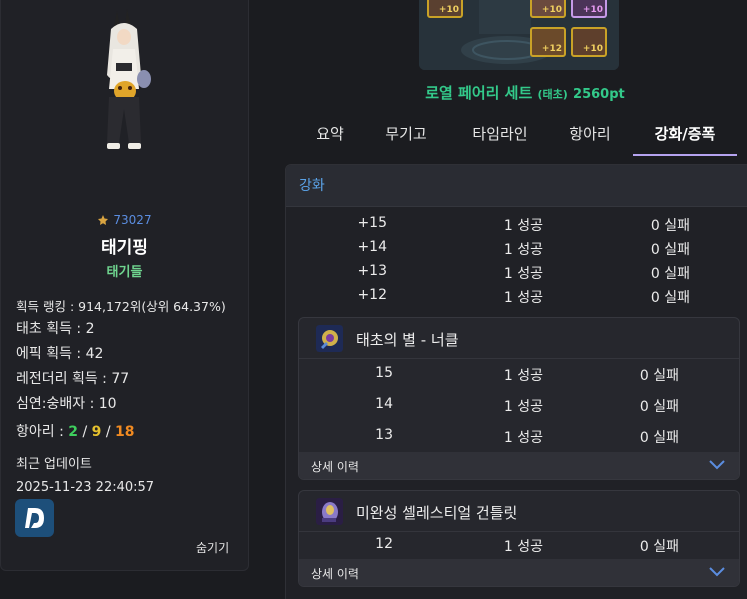 The height and width of the screenshot is (599, 747). What do you see at coordinates (212, 547) in the screenshot?
I see `hide-button: 숨기기` at bounding box center [212, 547].